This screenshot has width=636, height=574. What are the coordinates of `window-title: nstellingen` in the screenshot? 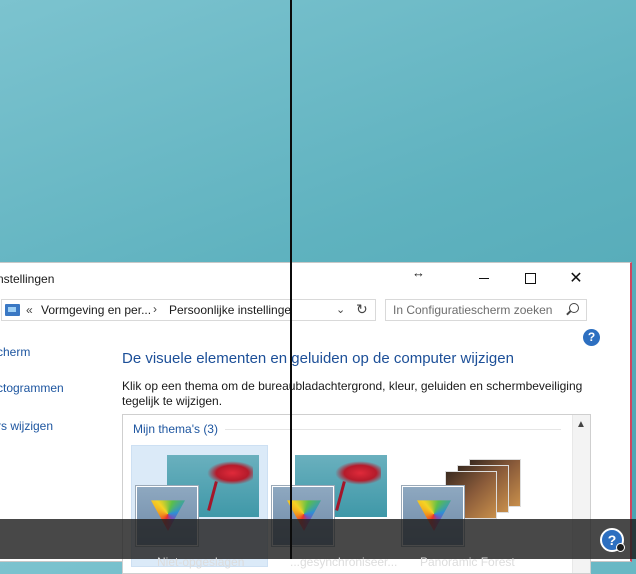 It's located at (27, 279).